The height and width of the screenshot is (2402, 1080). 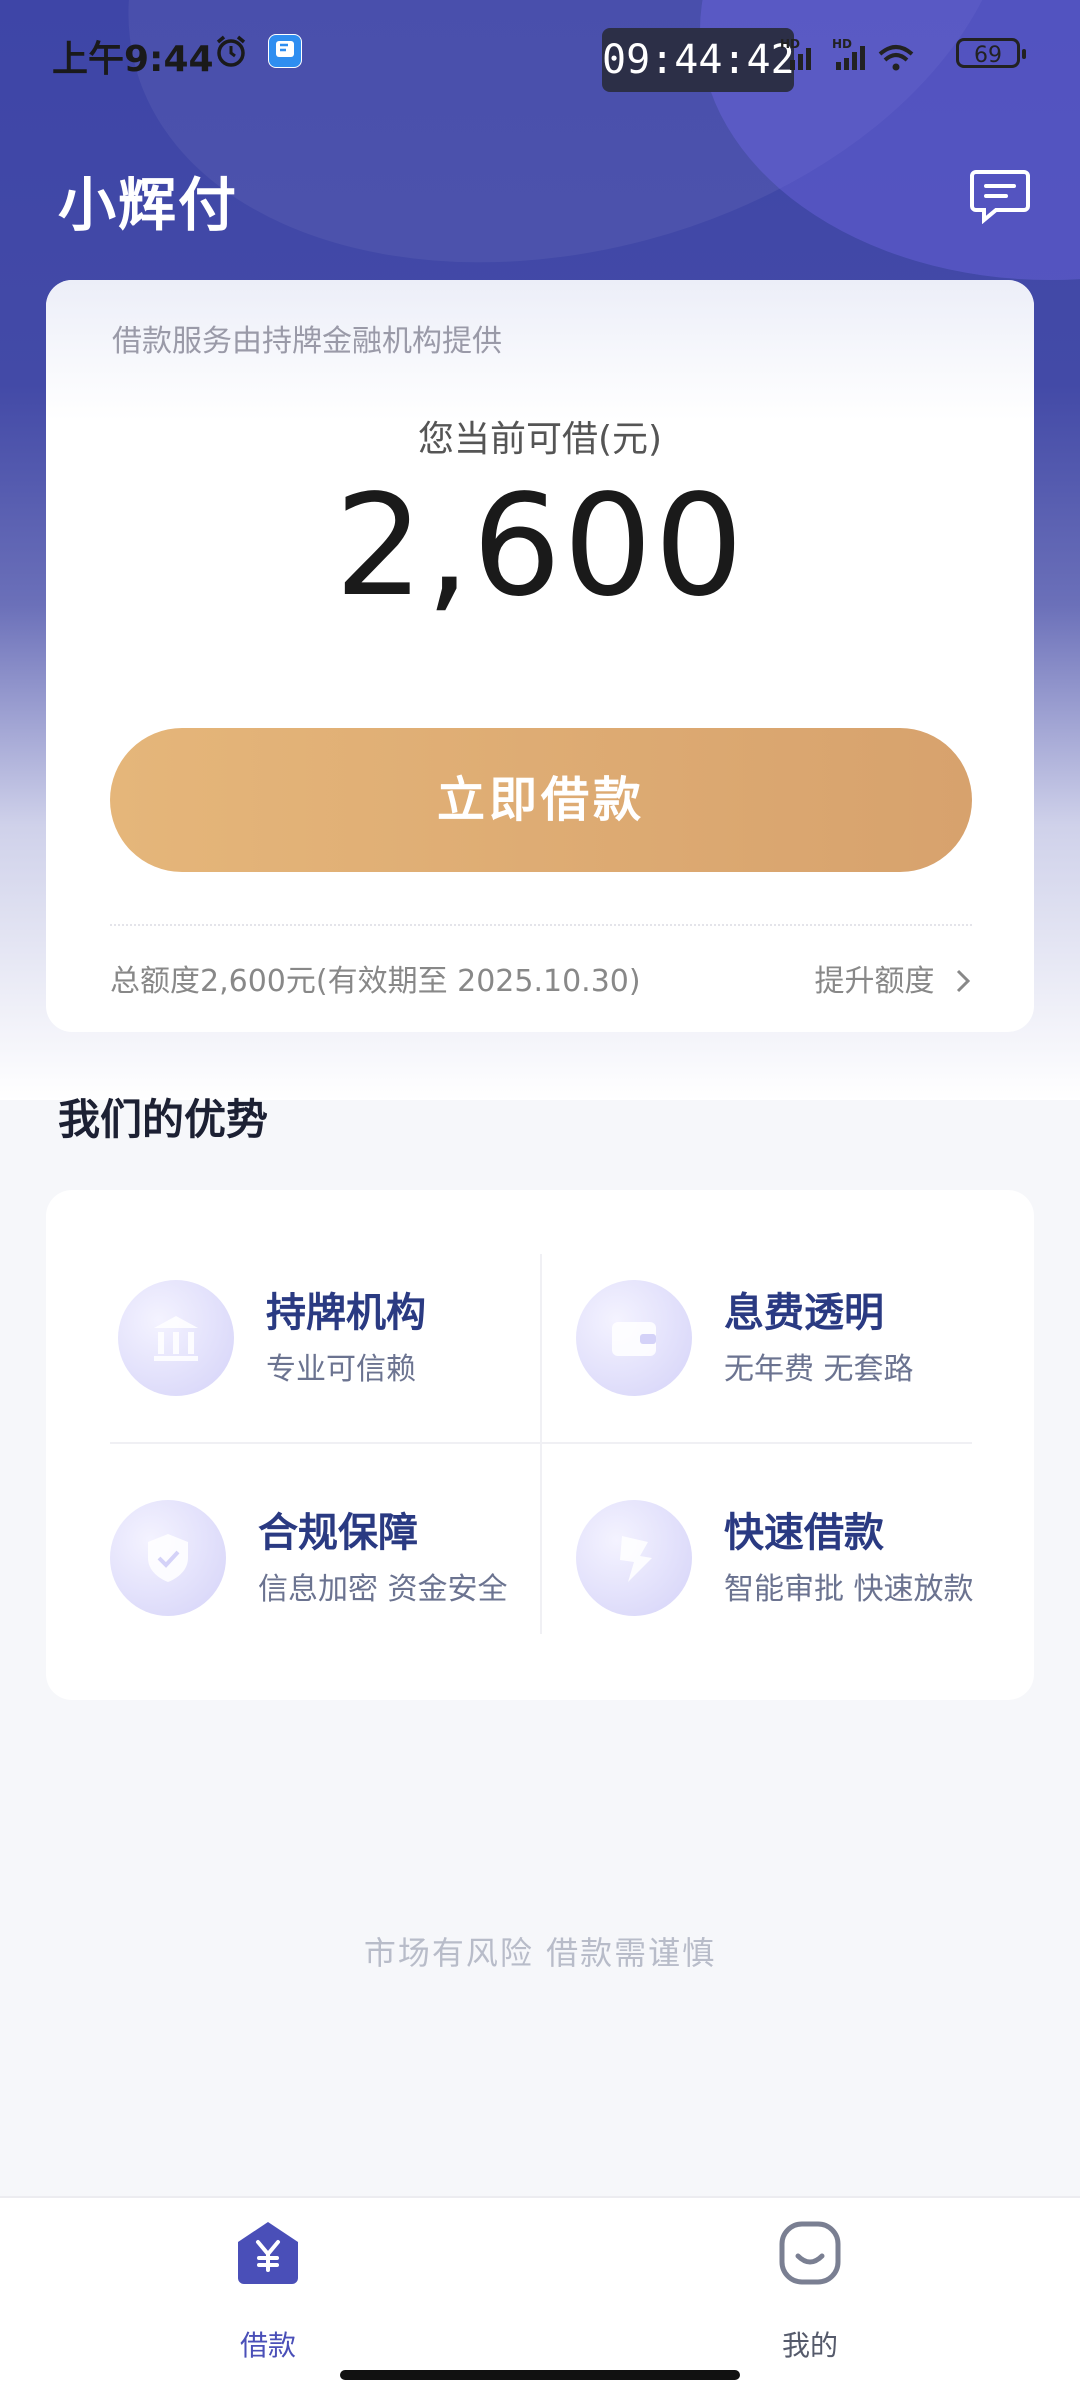 I want to click on advantage-subtitle: 无年费 无套路, so click(x=819, y=1369).